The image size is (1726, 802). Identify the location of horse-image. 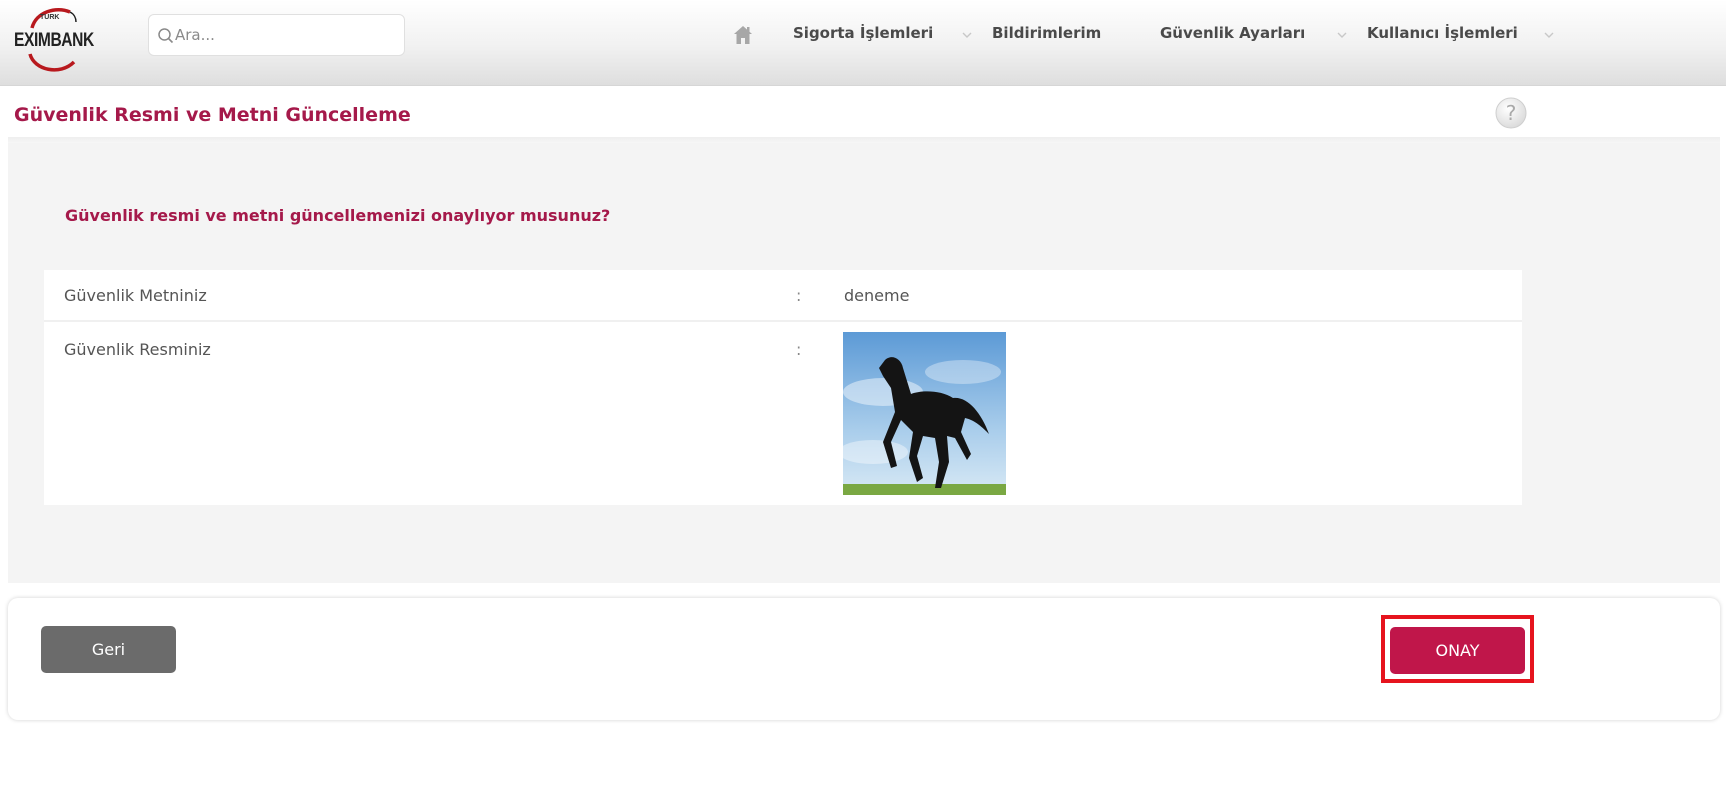
(924, 413).